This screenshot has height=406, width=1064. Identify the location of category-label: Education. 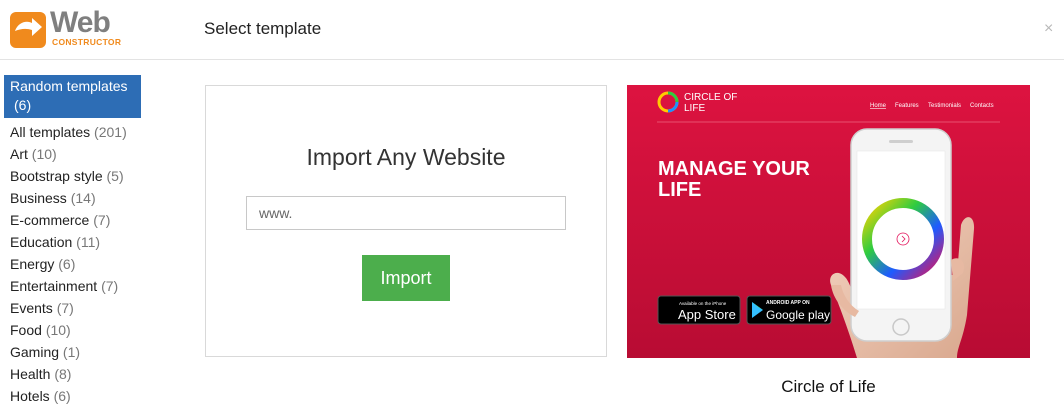
(41, 242).